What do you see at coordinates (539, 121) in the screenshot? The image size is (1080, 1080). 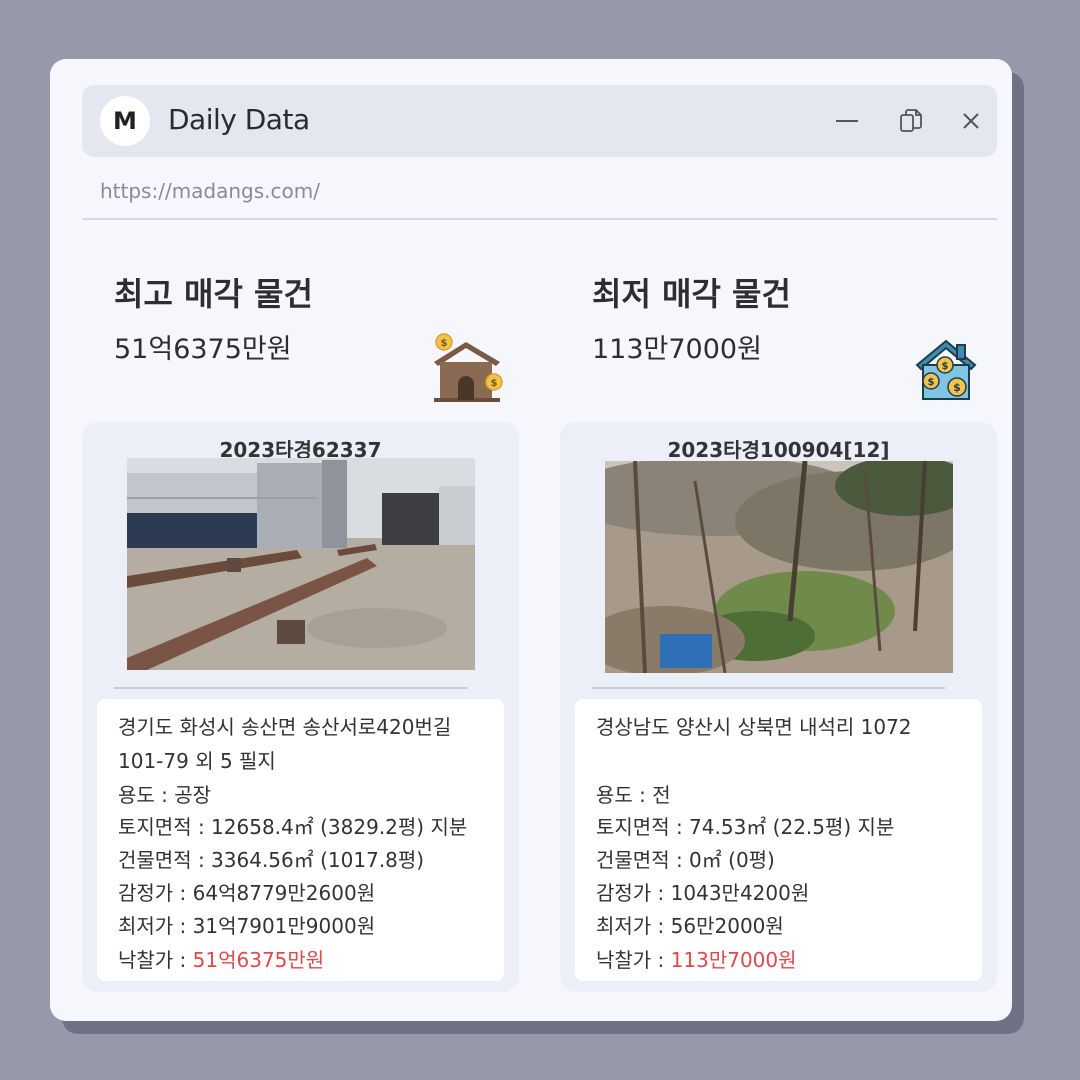 I see `title-bar: M Daily Data` at bounding box center [539, 121].